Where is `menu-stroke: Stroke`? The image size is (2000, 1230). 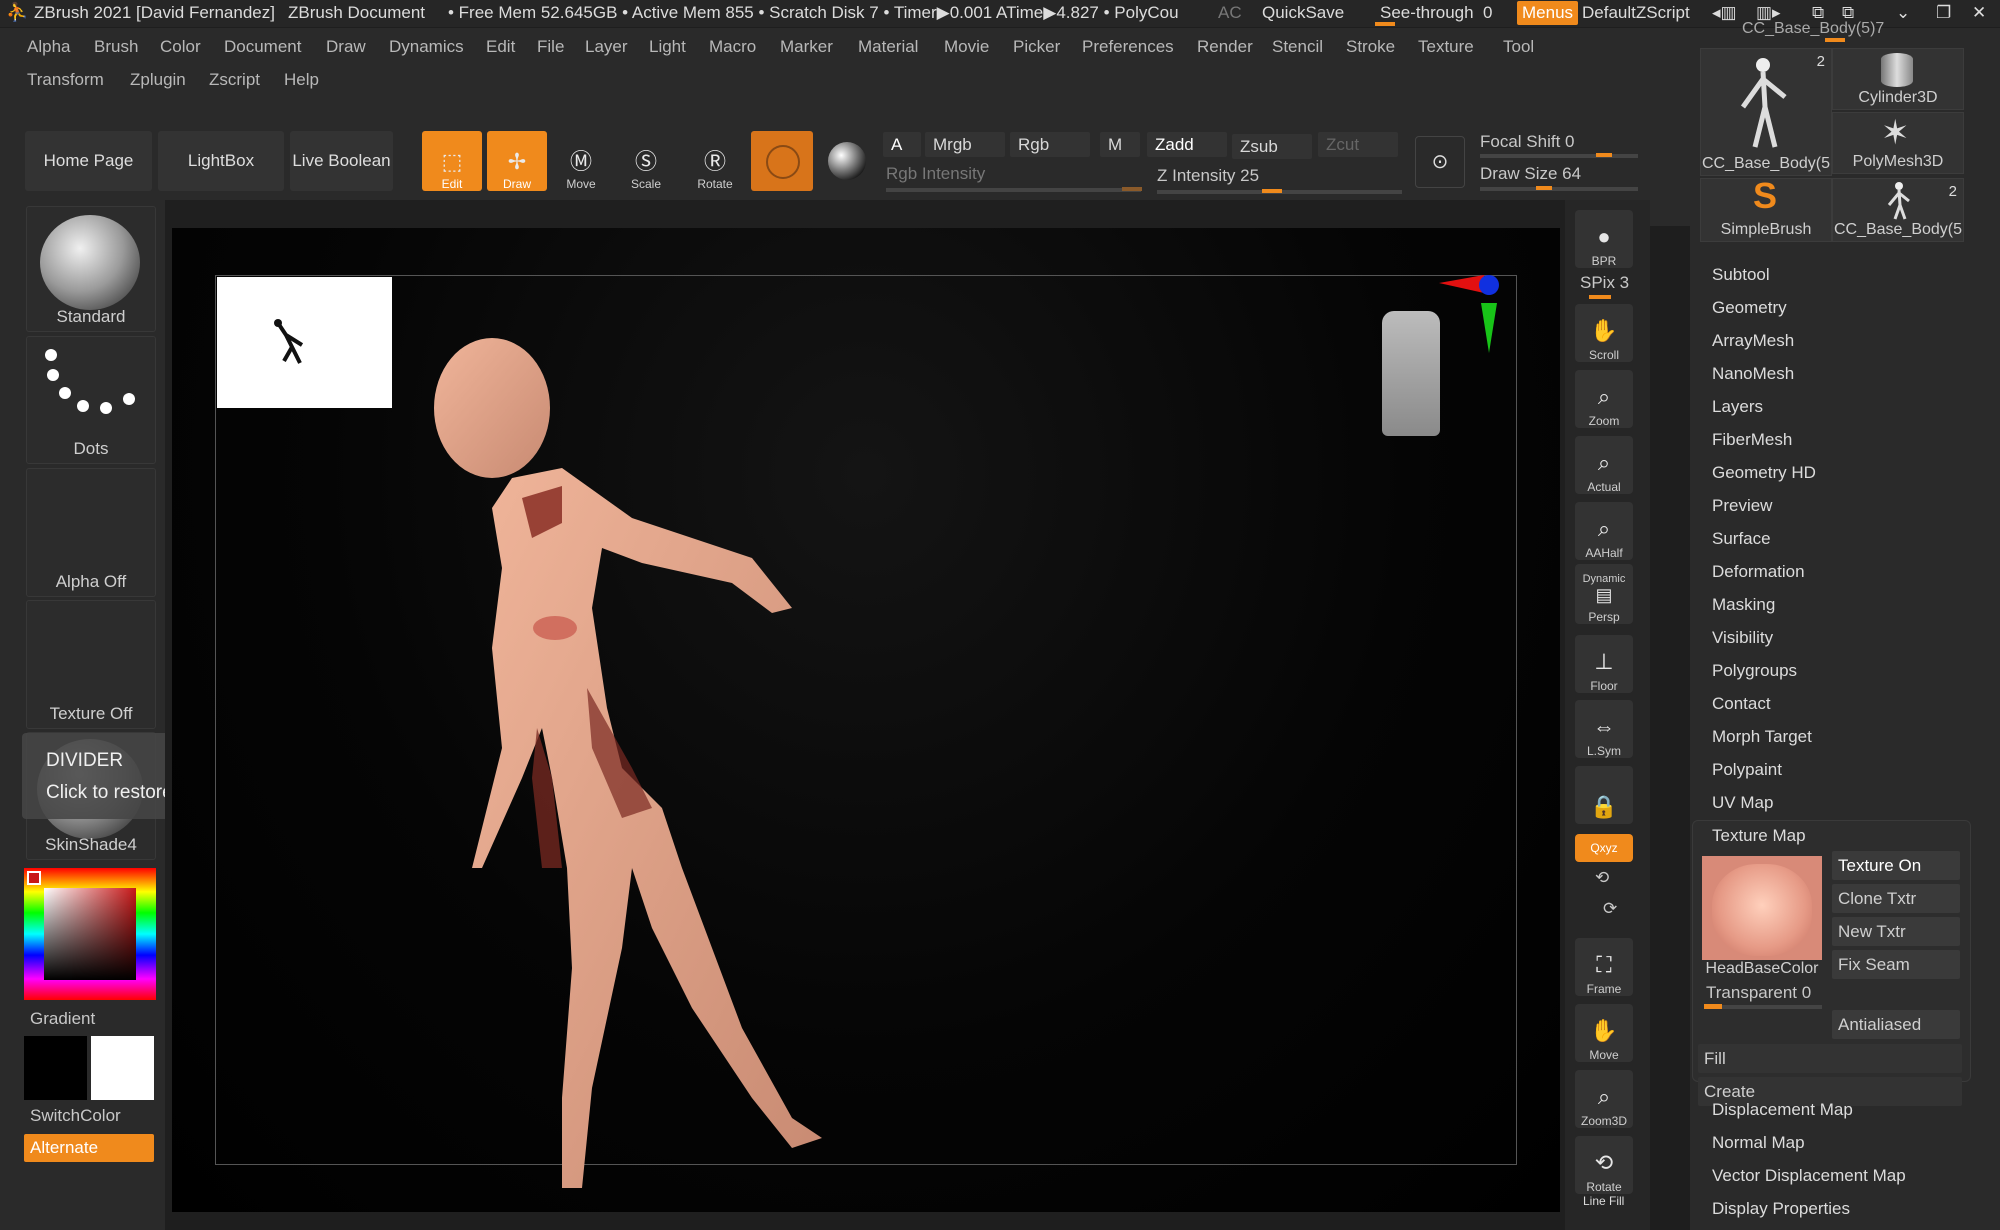 menu-stroke: Stroke is located at coordinates (1370, 47).